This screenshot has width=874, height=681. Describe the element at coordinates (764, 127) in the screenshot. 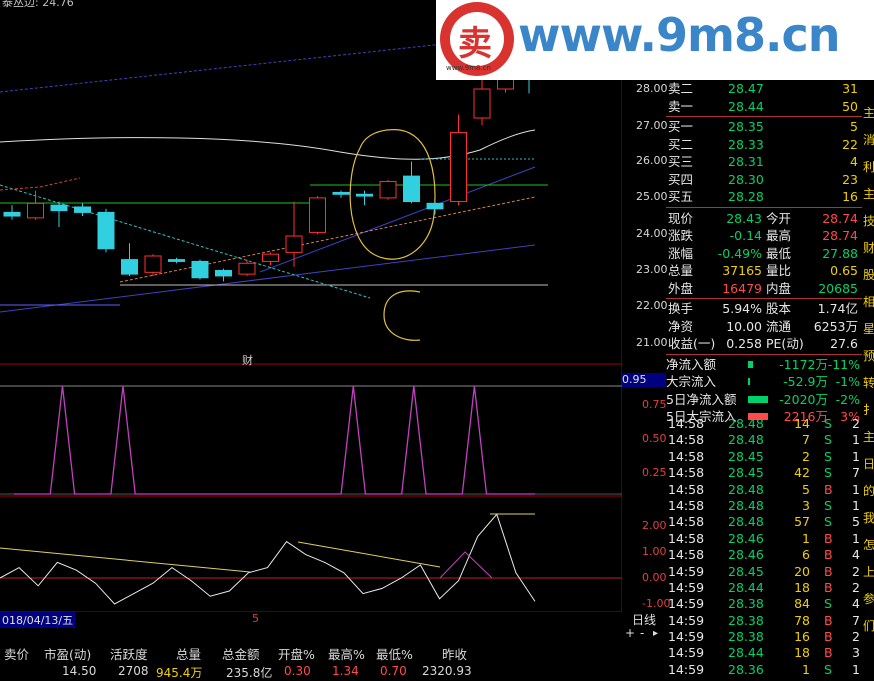

I see `order-book-row: 买一 28.35 5` at that location.